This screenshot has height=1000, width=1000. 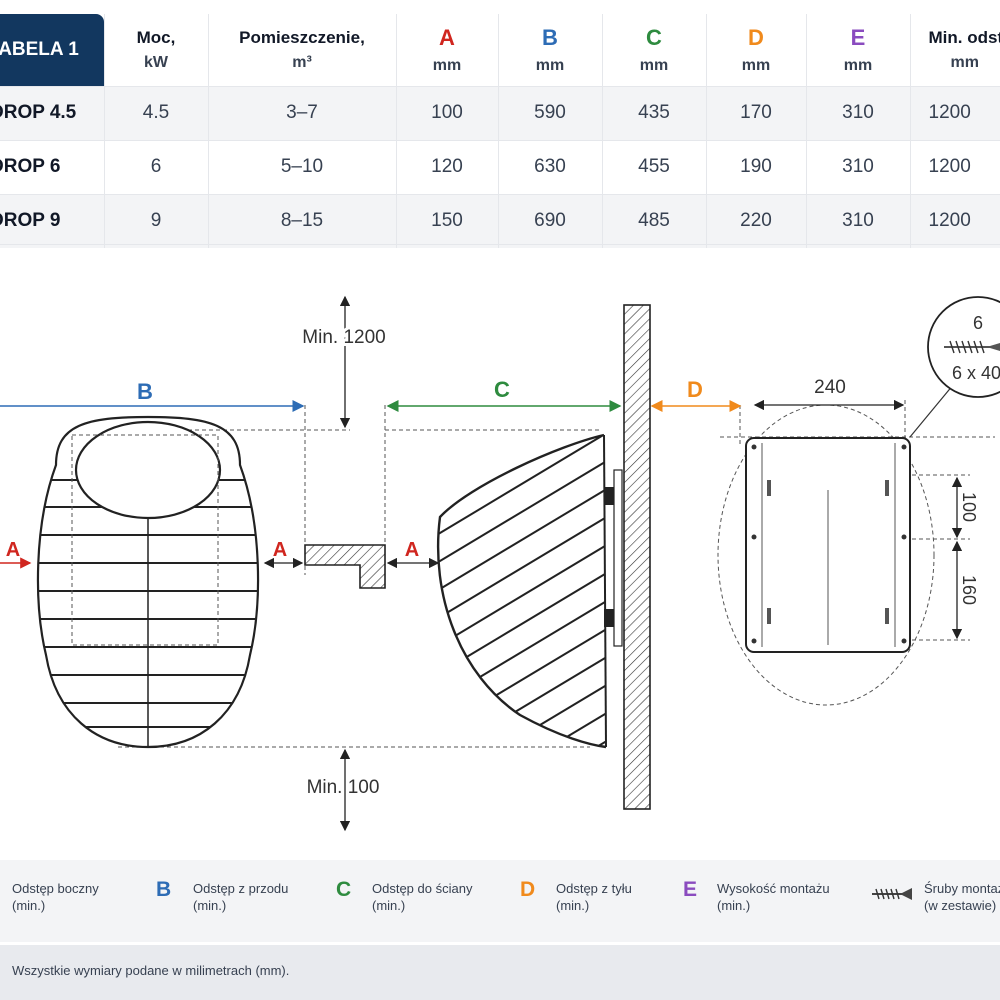 I want to click on col-header-power: Moc, kW, so click(x=156, y=50).